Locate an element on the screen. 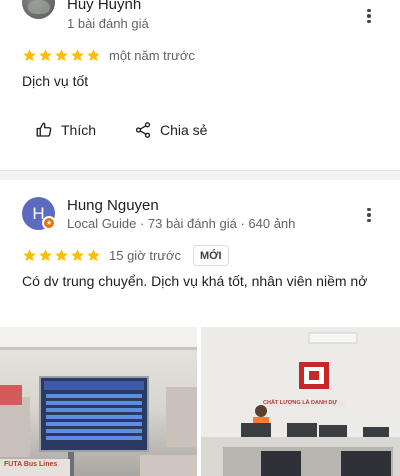 Image resolution: width=400 pixels, height=476 pixels. reviewer-name: Hung Nguyen is located at coordinates (113, 205).